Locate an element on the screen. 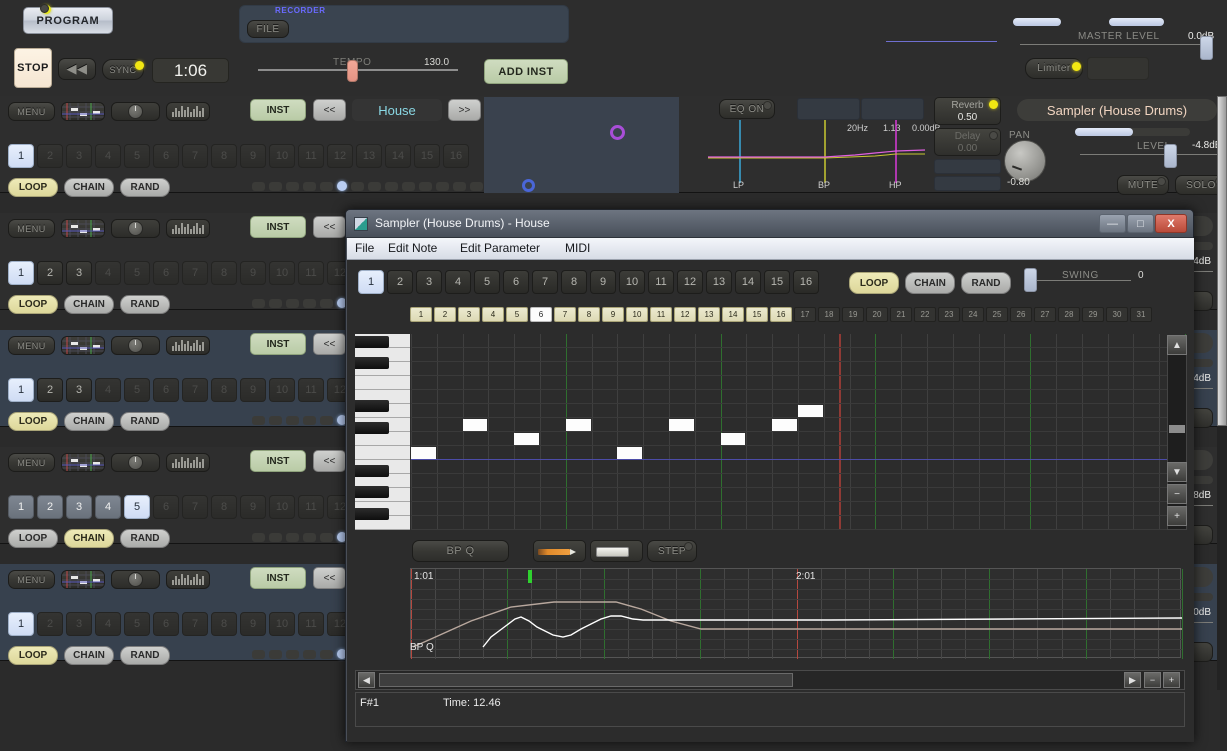 Image resolution: width=1227 pixels, height=751 pixels. instrument-name: Sampler (House Drums) is located at coordinates (1117, 110).